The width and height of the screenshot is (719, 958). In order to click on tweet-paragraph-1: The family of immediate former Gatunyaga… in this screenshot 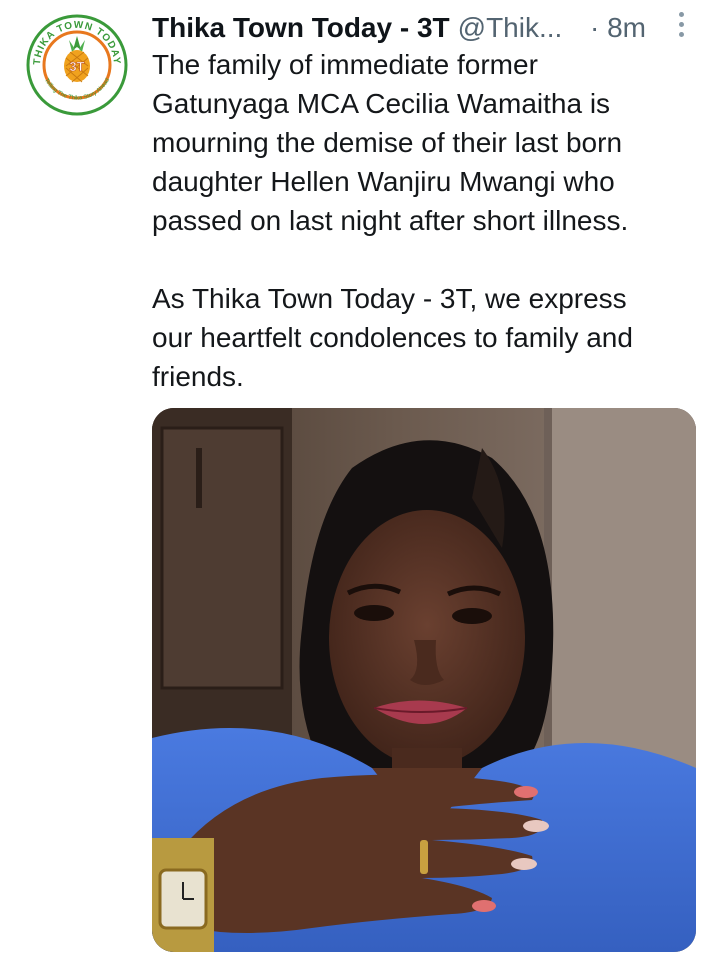, I will do `click(390, 142)`.